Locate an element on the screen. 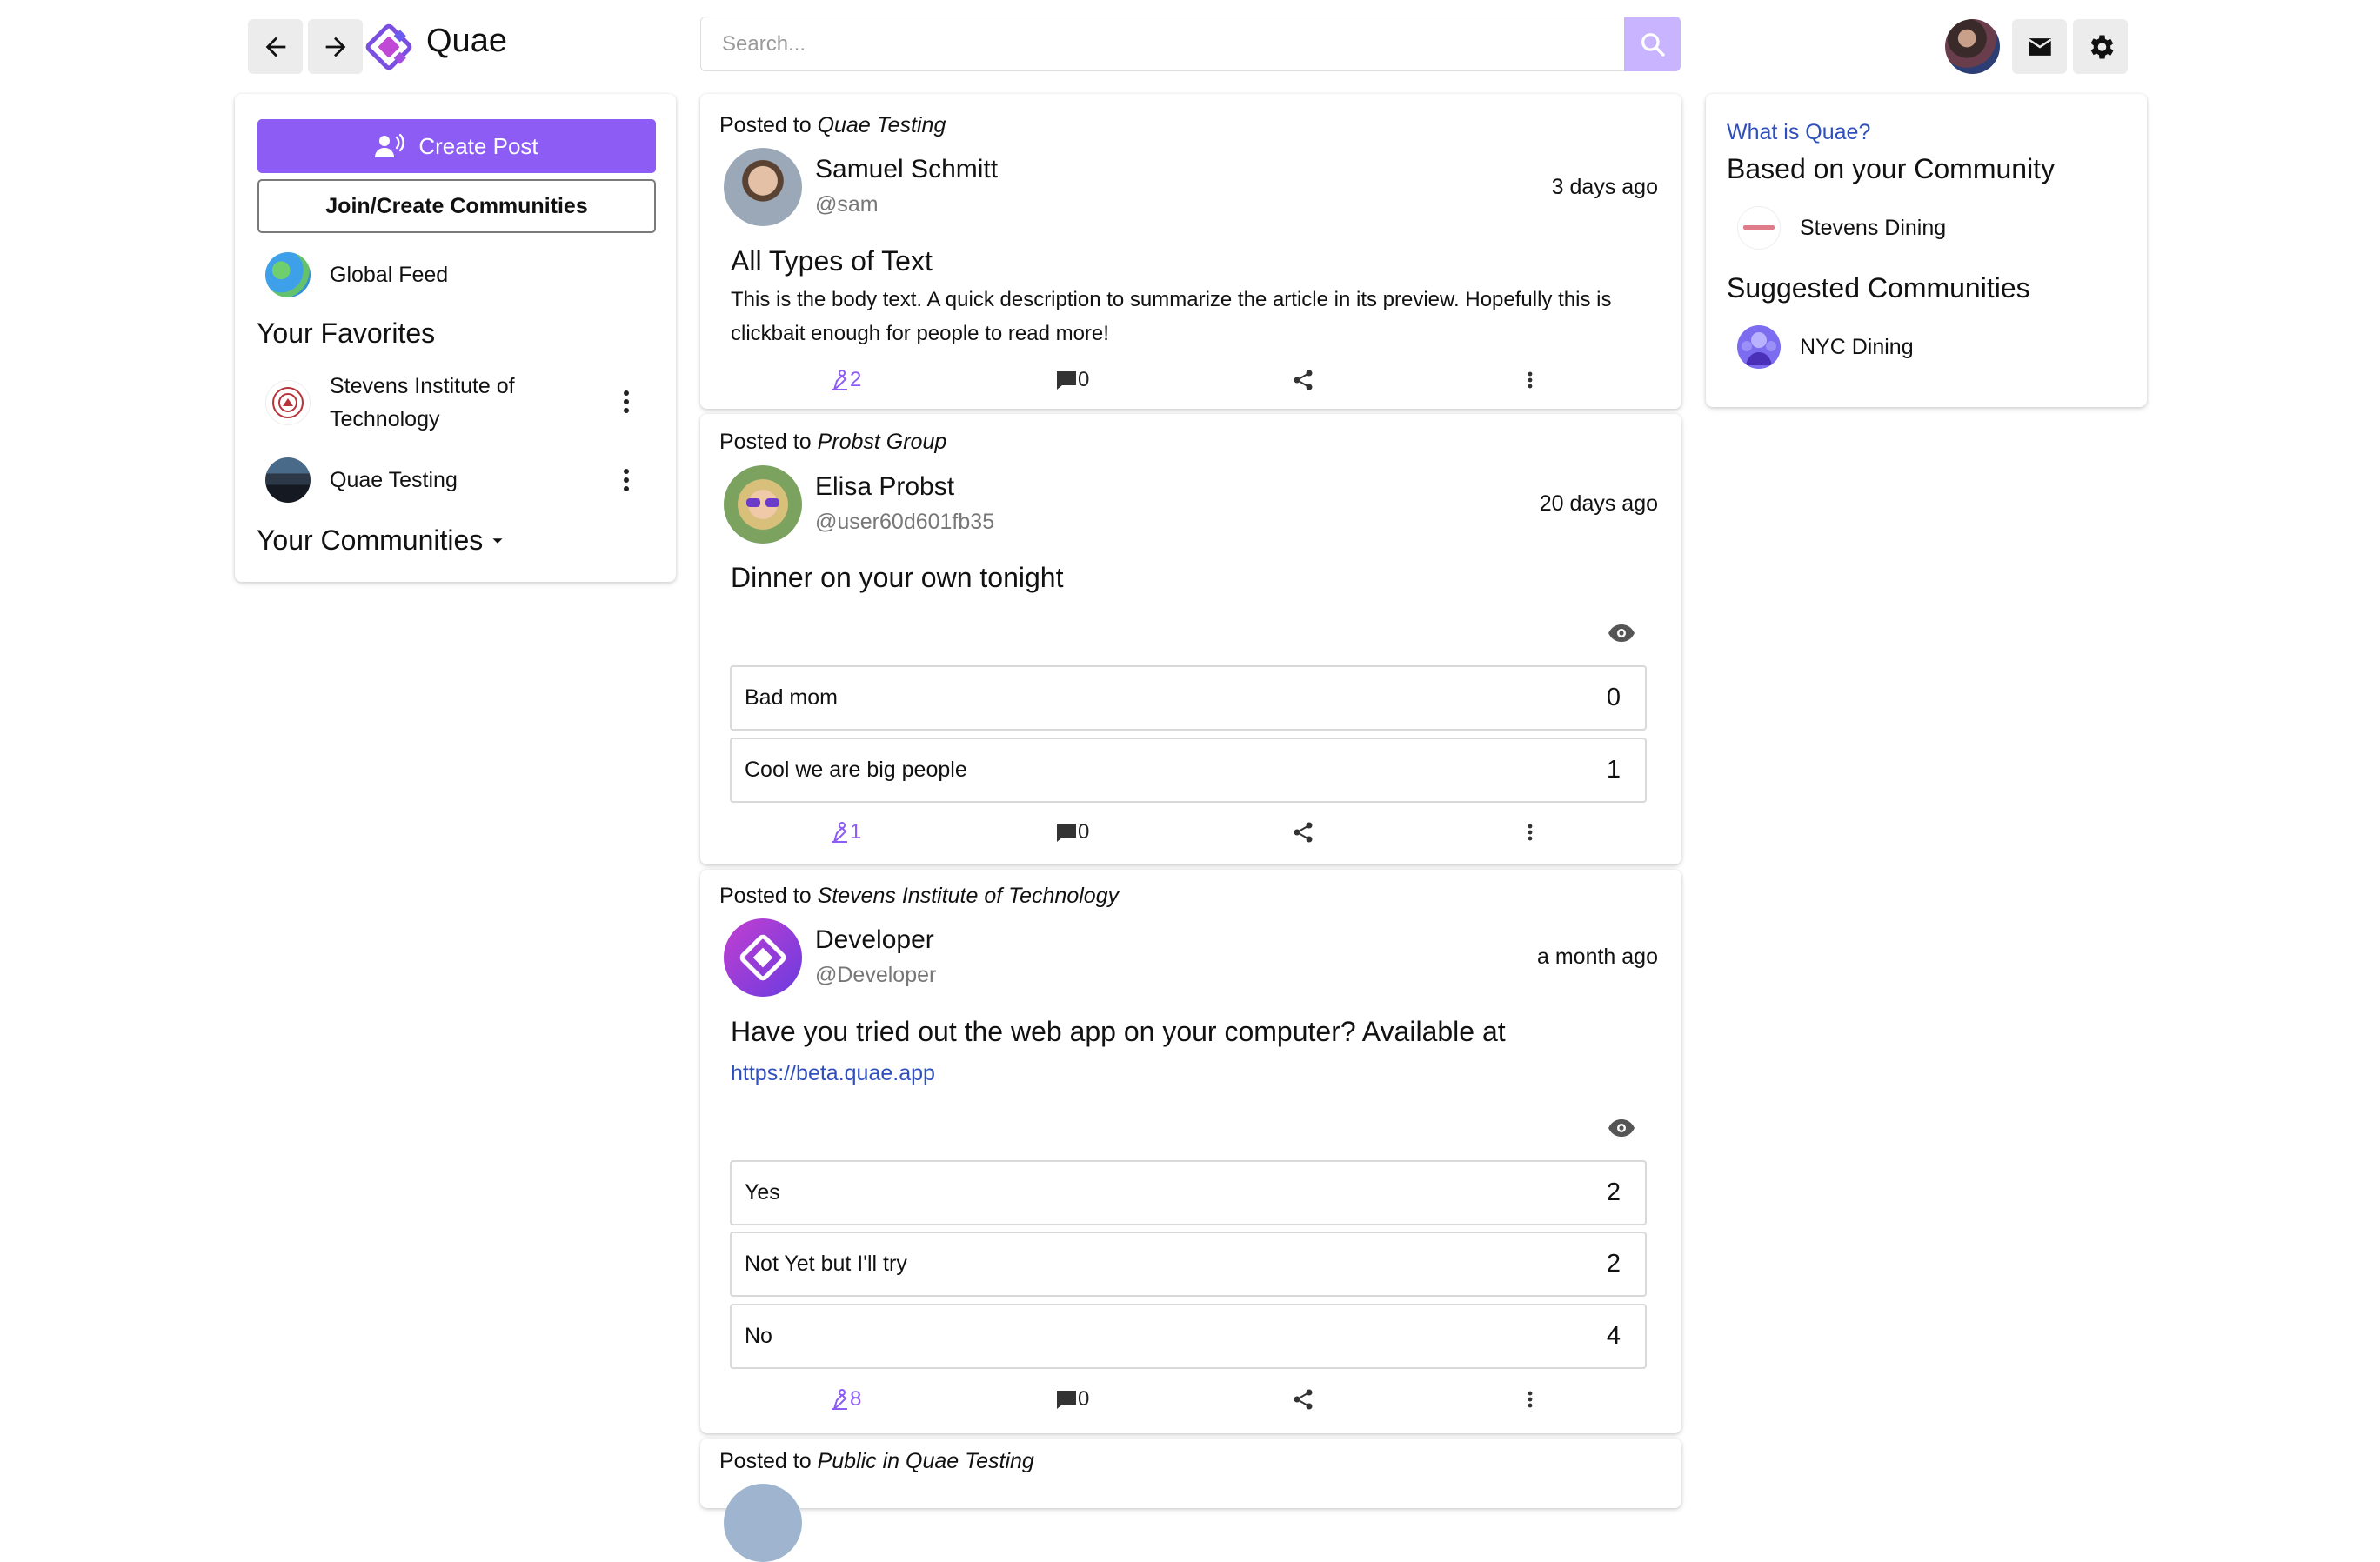 This screenshot has width=2380, height=1562. poll-option: Not Yet but I'll try 2 is located at coordinates (1188, 1264).